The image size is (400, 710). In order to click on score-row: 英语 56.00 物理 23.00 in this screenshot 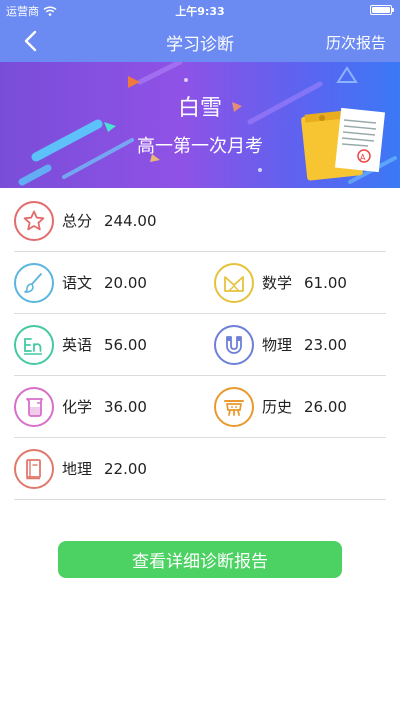, I will do `click(200, 345)`.